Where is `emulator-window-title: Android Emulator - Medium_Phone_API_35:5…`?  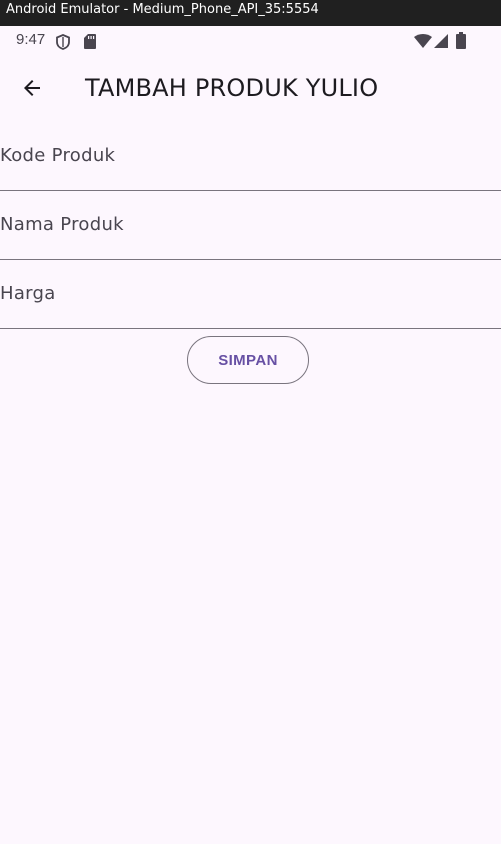 emulator-window-title: Android Emulator - Medium_Phone_API_35:5… is located at coordinates (250, 13).